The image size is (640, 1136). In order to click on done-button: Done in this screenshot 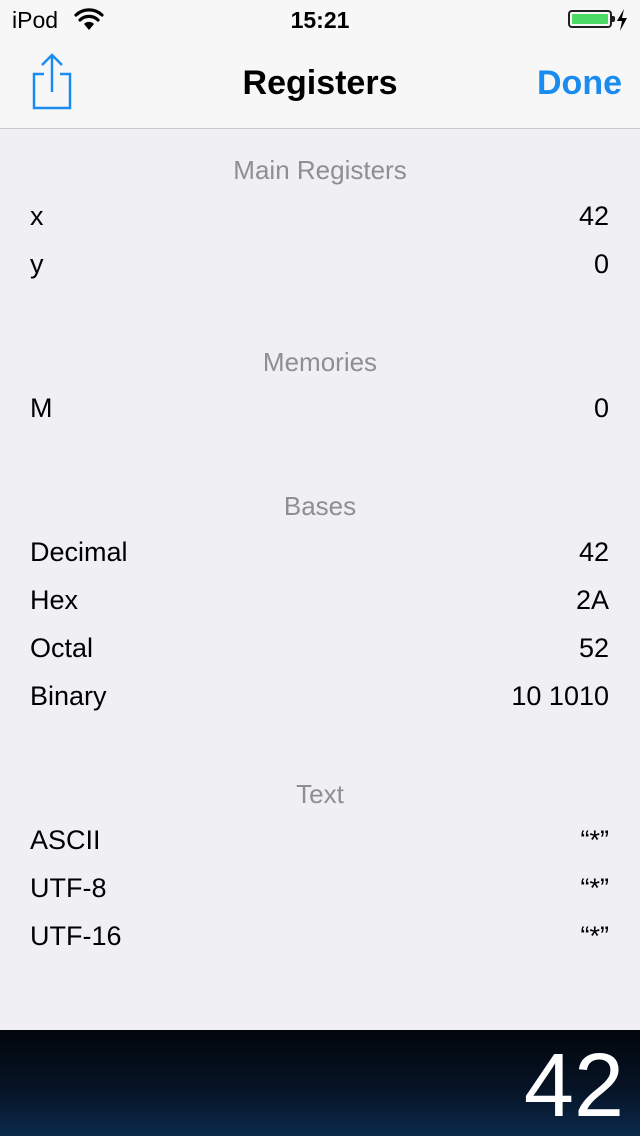, I will do `click(579, 83)`.